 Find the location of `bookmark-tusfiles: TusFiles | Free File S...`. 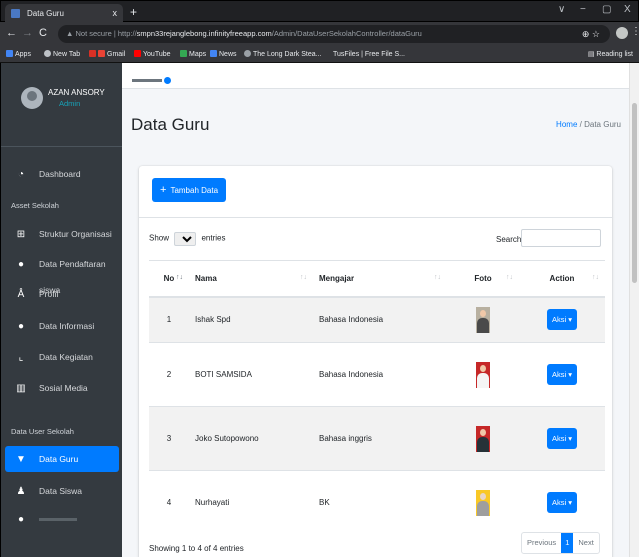

bookmark-tusfiles: TusFiles | Free File S... is located at coordinates (369, 54).